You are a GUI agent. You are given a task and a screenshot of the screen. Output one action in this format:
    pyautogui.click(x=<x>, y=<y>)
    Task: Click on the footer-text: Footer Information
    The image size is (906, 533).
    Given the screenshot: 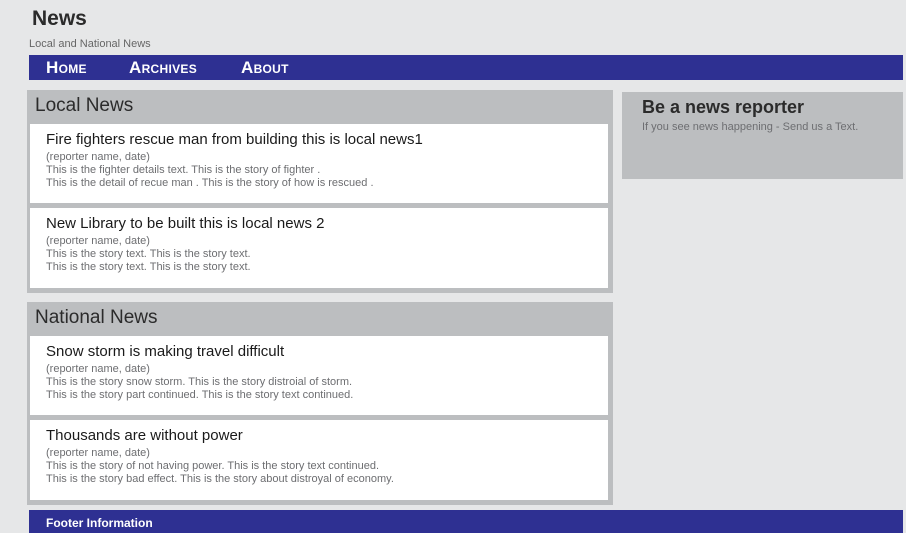 What is the action you would take?
    pyautogui.click(x=99, y=523)
    